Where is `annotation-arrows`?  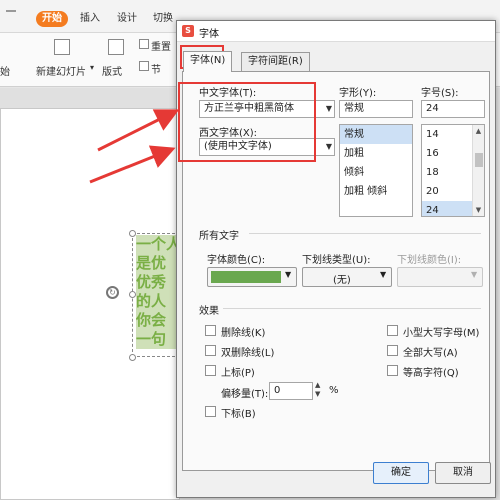 annotation-arrows is located at coordinates (134, 146).